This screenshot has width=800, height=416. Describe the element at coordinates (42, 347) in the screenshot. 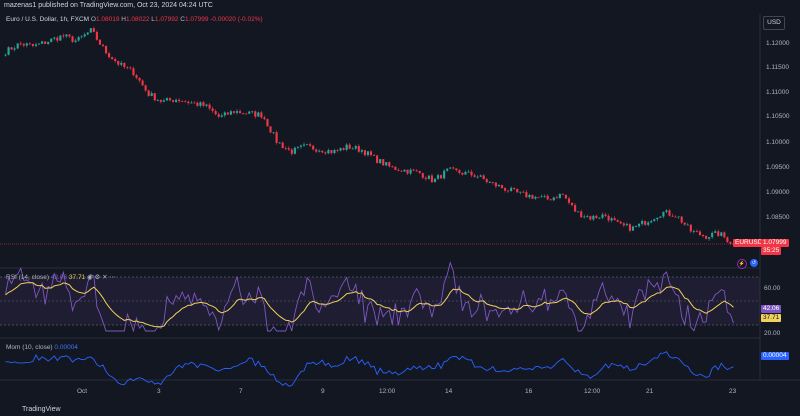

I see `mom-legend: Mom (10, close) 0.00004` at that location.